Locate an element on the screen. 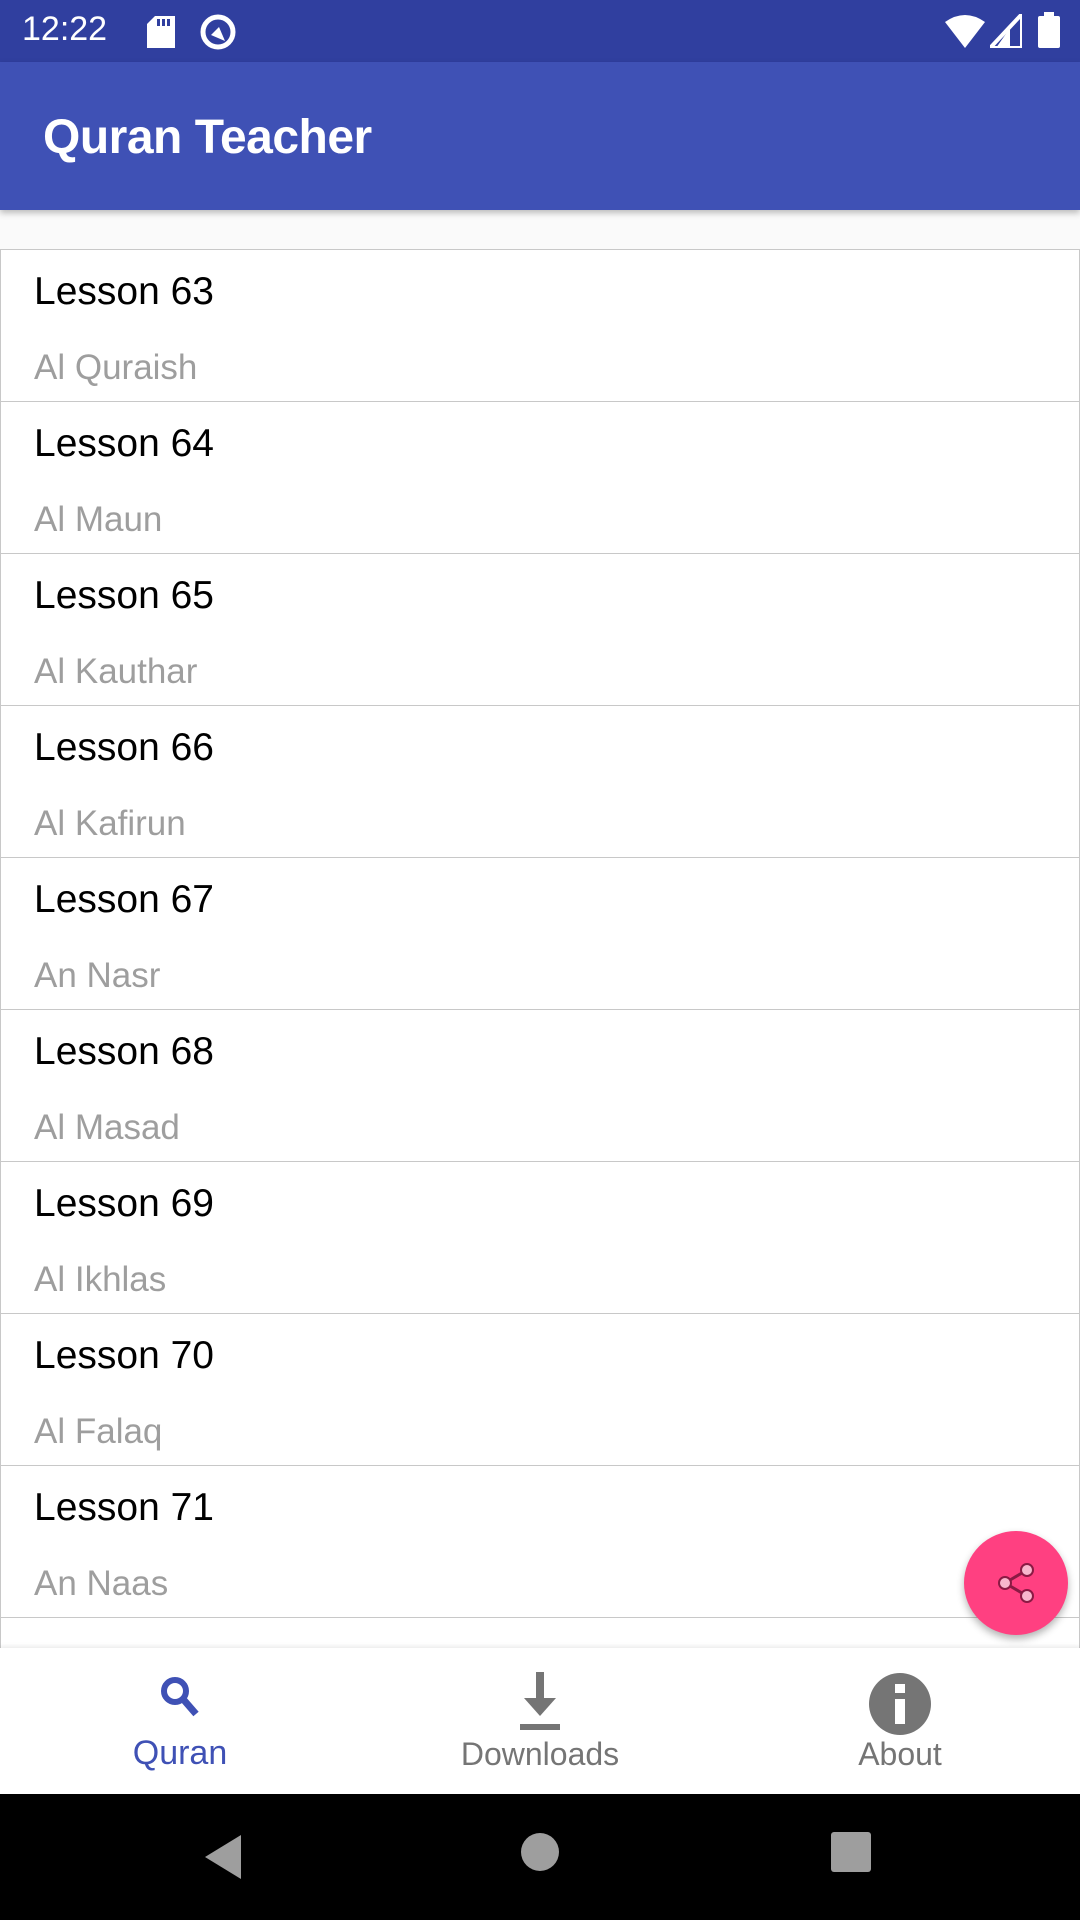 The height and width of the screenshot is (1920, 1080). wifi-icon is located at coordinates (965, 31).